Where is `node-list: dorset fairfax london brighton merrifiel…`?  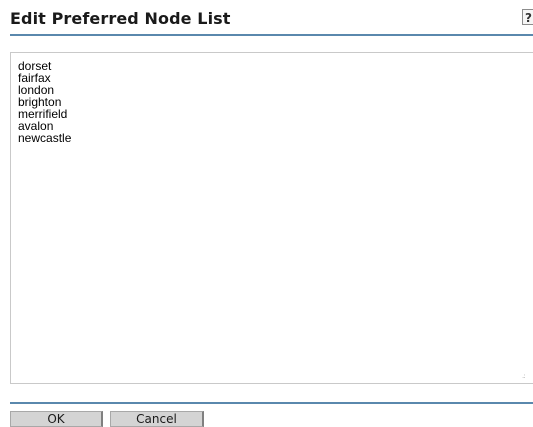
node-list: dorset fairfax london brighton merrifiel… is located at coordinates (44, 102).